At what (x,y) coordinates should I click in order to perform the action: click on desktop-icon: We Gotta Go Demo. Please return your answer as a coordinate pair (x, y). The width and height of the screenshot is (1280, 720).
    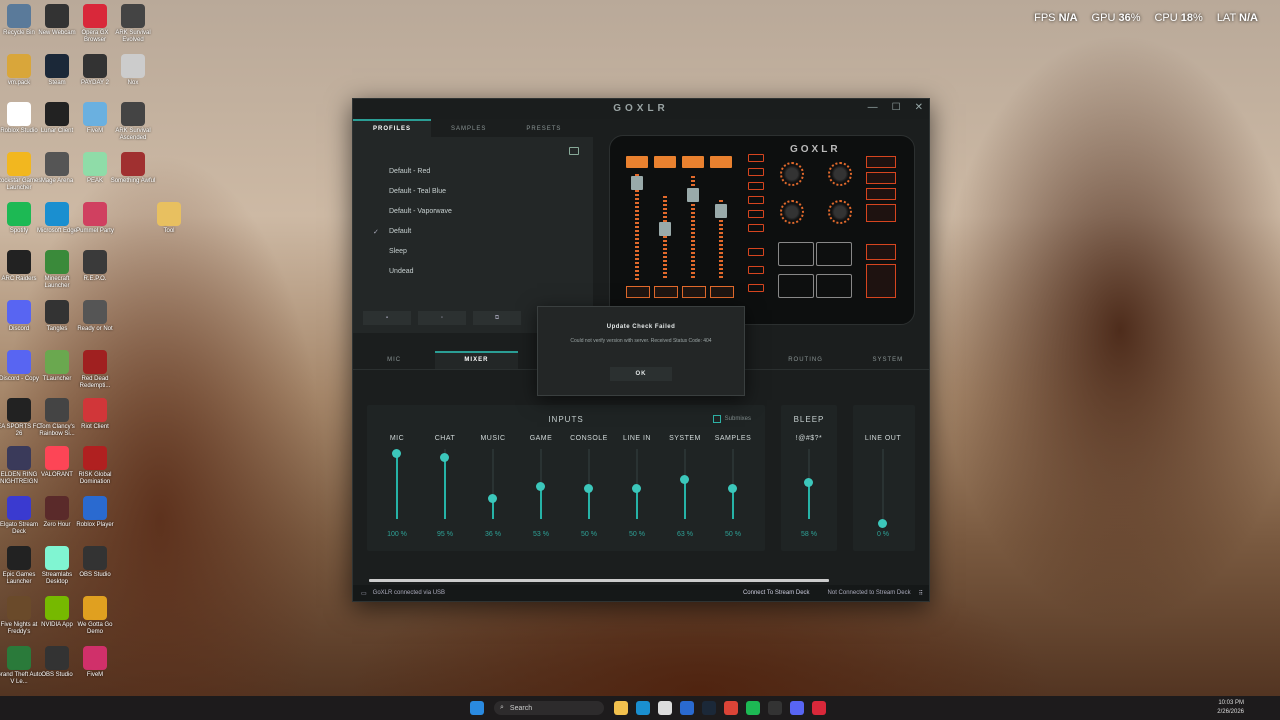
    Looking at the image, I should click on (95, 616).